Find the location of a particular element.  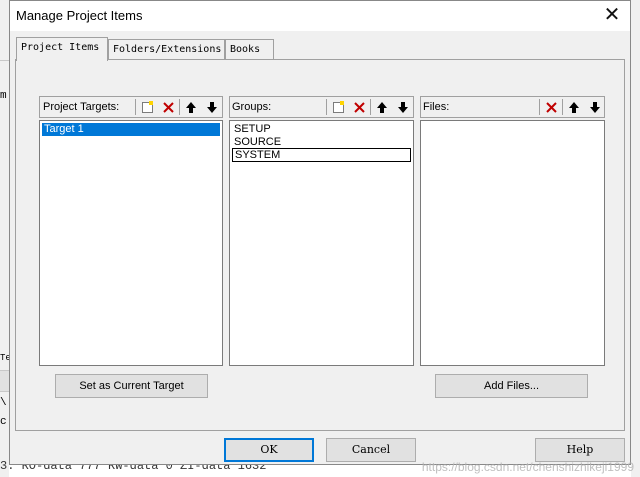

background-right-strip is located at coordinates (635, 238).